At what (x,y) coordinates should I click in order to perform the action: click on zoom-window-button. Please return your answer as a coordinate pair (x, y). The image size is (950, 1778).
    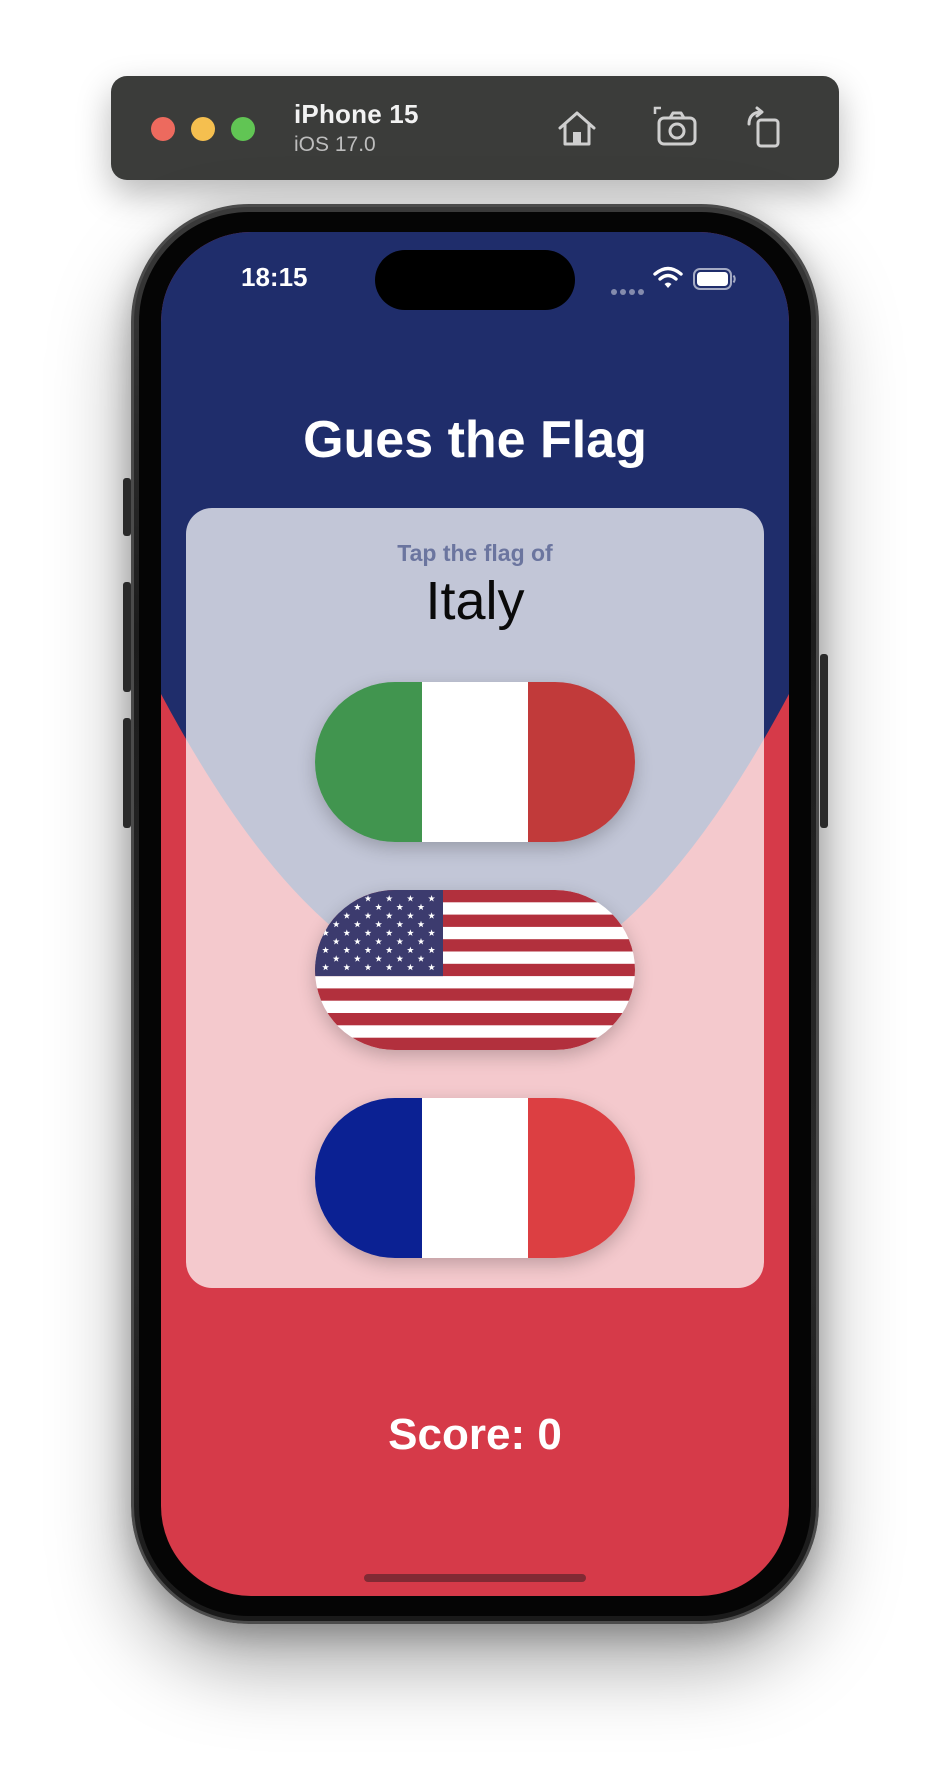
    Looking at the image, I should click on (243, 129).